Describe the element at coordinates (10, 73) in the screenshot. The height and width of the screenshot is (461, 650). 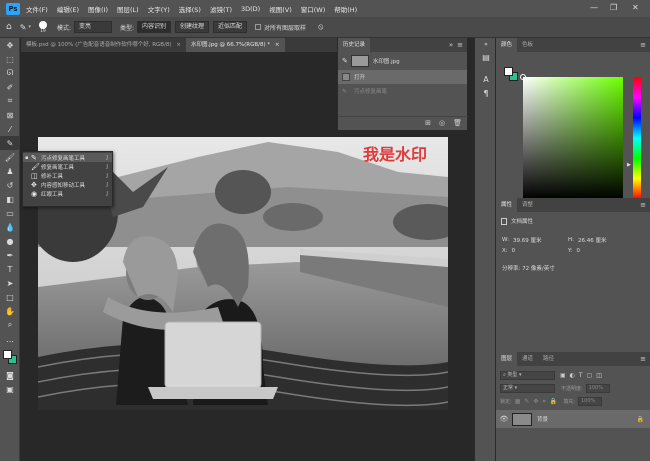
I see `lasso-tool-icon: ᘏ` at that location.